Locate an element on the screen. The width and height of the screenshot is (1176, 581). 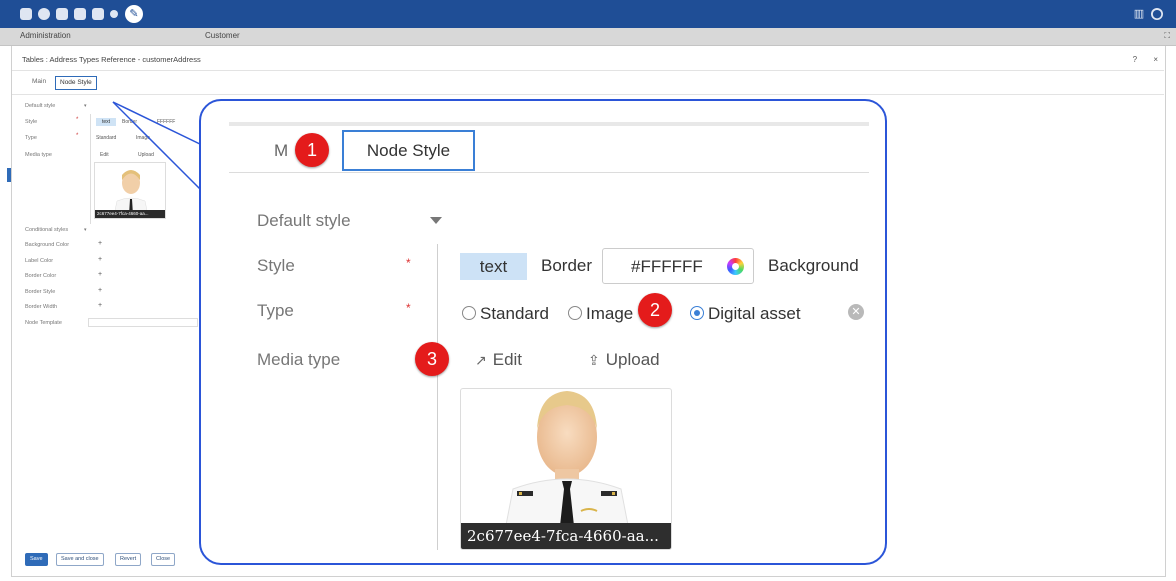
step-badge-1: 1 is located at coordinates (312, 150).